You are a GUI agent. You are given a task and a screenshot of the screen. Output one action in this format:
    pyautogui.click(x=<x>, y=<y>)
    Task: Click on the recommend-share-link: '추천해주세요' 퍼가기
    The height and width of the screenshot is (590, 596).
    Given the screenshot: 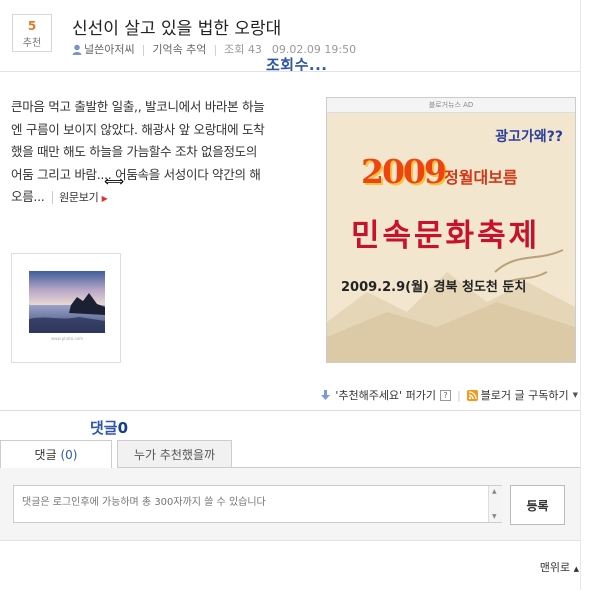 What is the action you would take?
    pyautogui.click(x=385, y=395)
    